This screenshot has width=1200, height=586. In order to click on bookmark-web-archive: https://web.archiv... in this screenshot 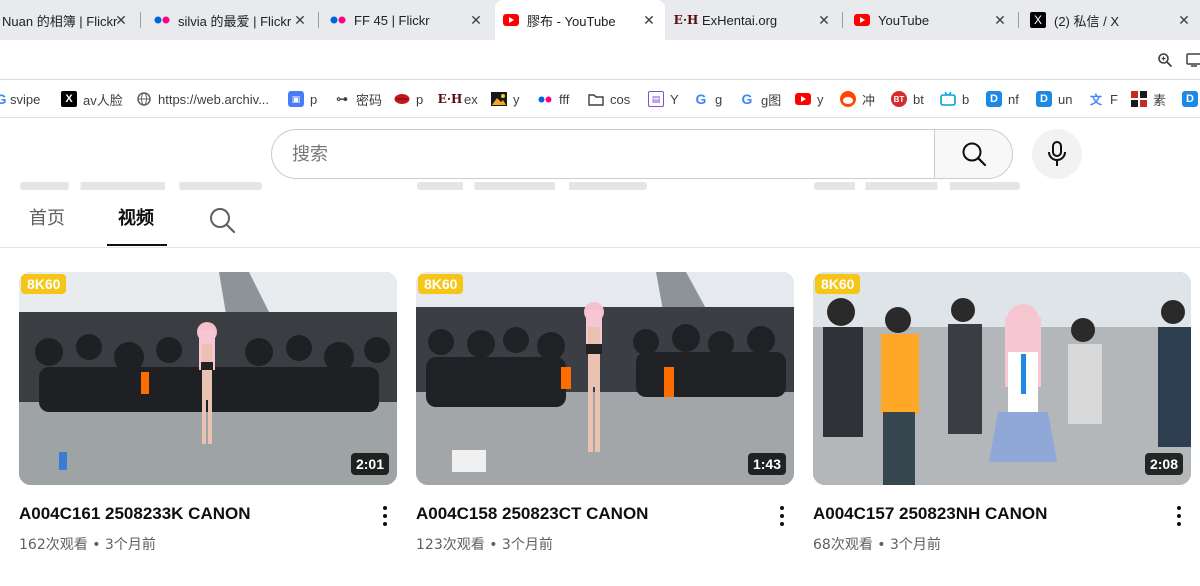, I will do `click(202, 99)`.